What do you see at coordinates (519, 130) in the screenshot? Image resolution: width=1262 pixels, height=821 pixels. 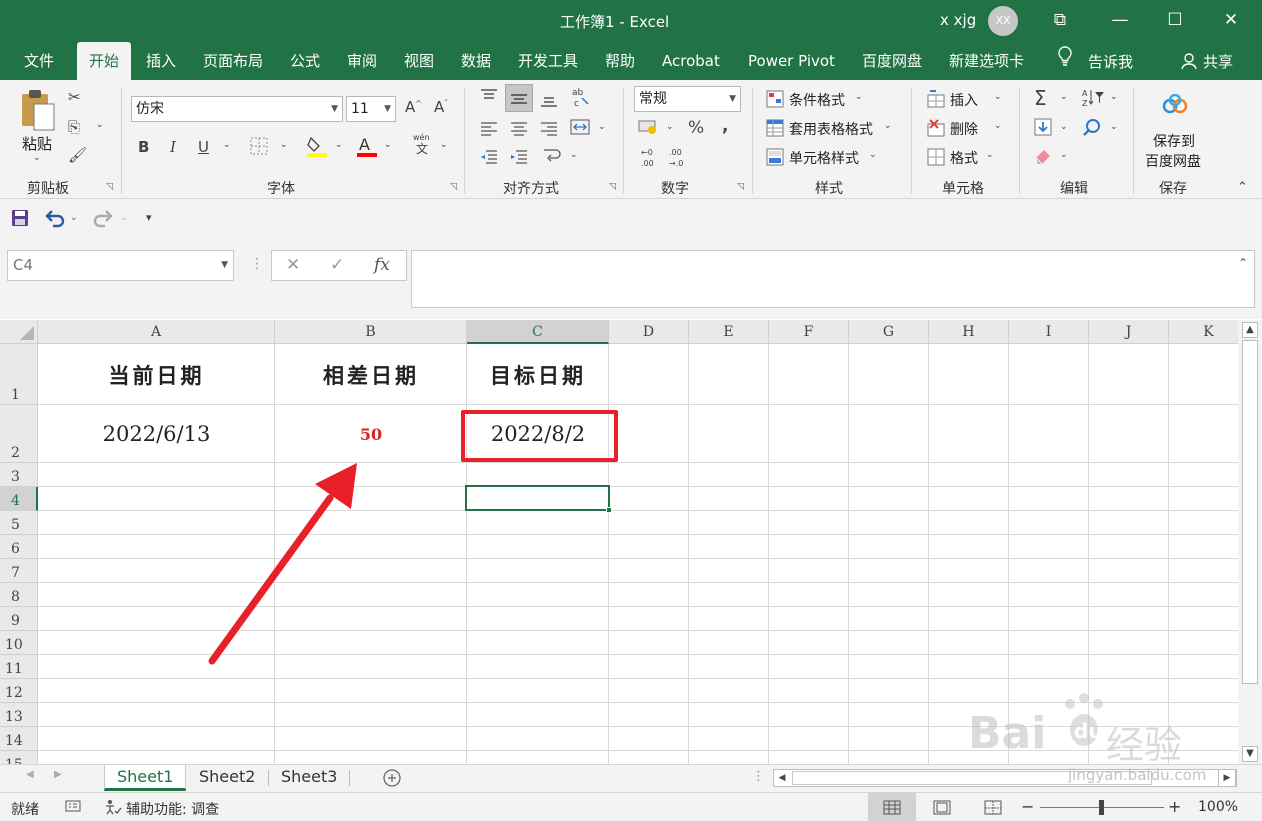 I see `align-center-icon` at bounding box center [519, 130].